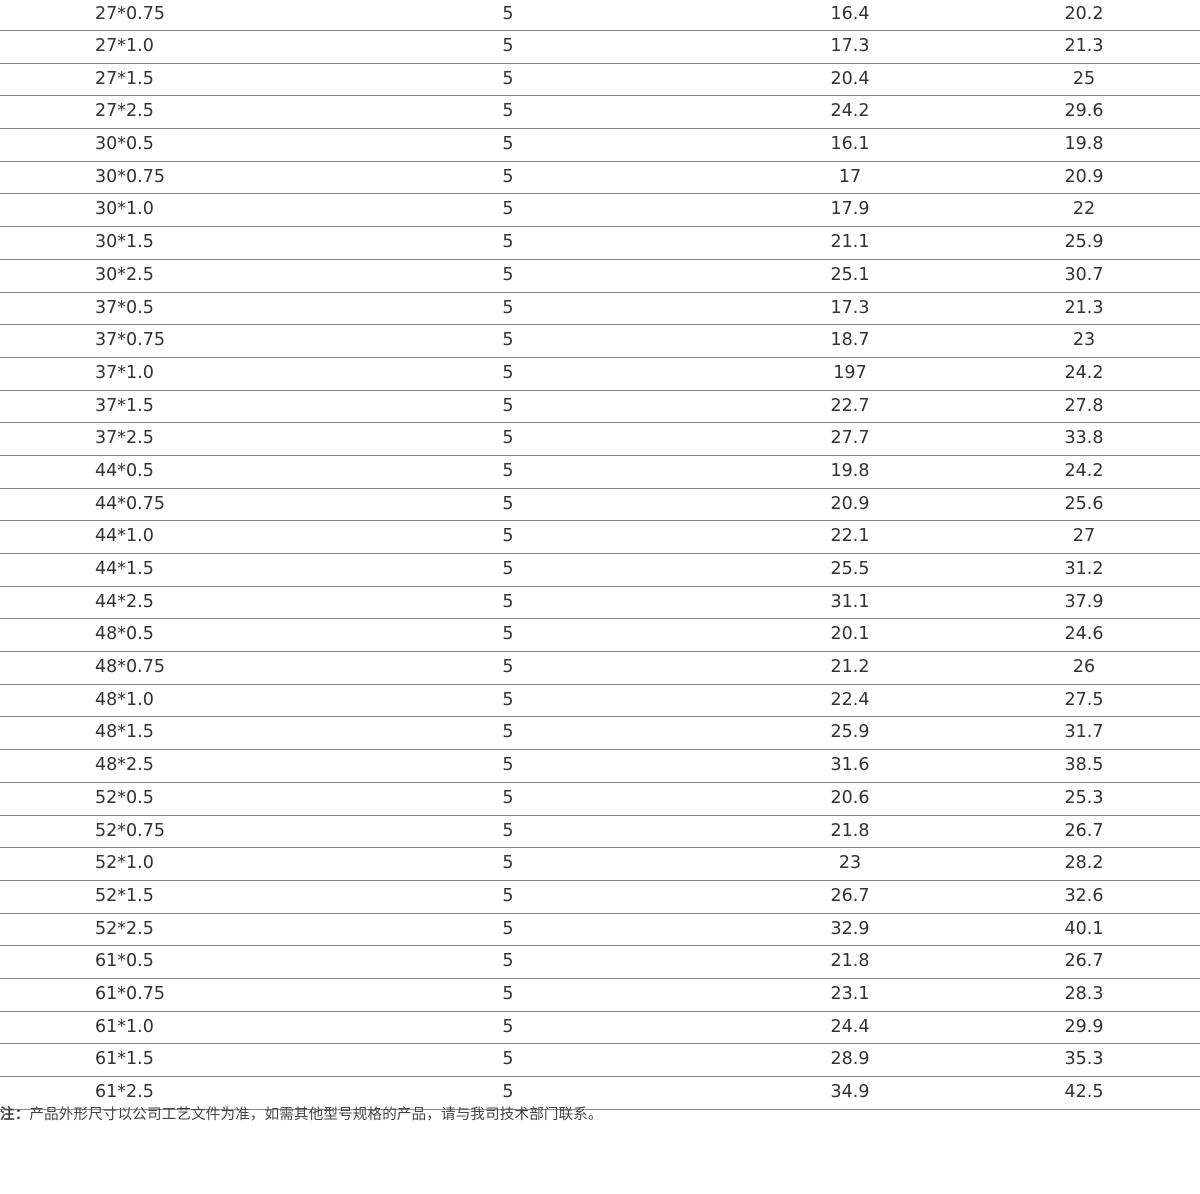 This screenshot has width=1200, height=1194. I want to click on row-cells: 52*1.5 5 26.7 32.6, so click(600, 897).